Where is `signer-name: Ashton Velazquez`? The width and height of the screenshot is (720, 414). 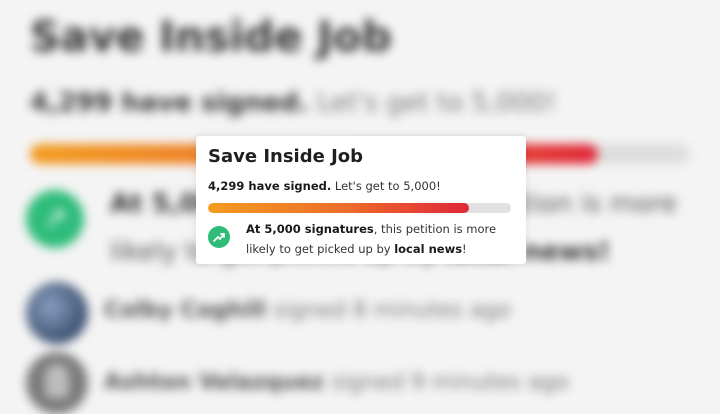 signer-name: Ashton Velazquez is located at coordinates (214, 382).